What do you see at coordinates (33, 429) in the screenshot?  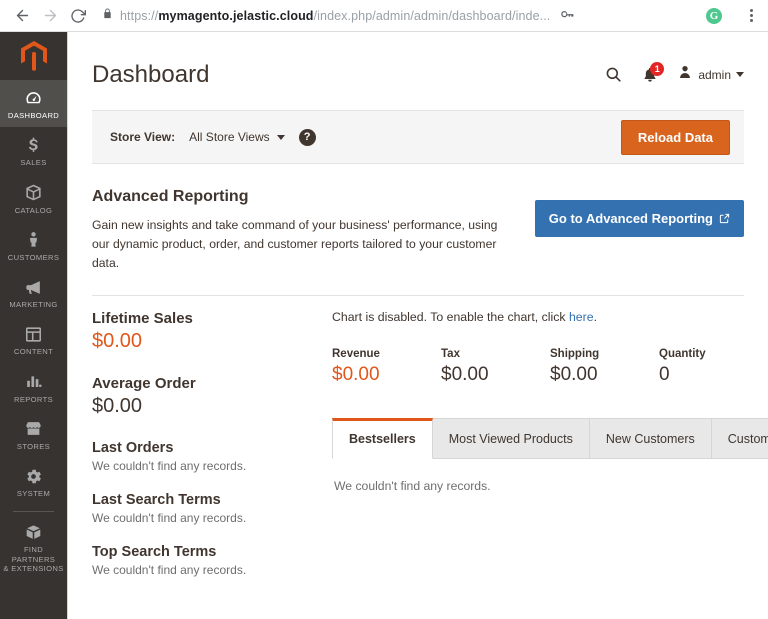 I see `storefront-icon` at bounding box center [33, 429].